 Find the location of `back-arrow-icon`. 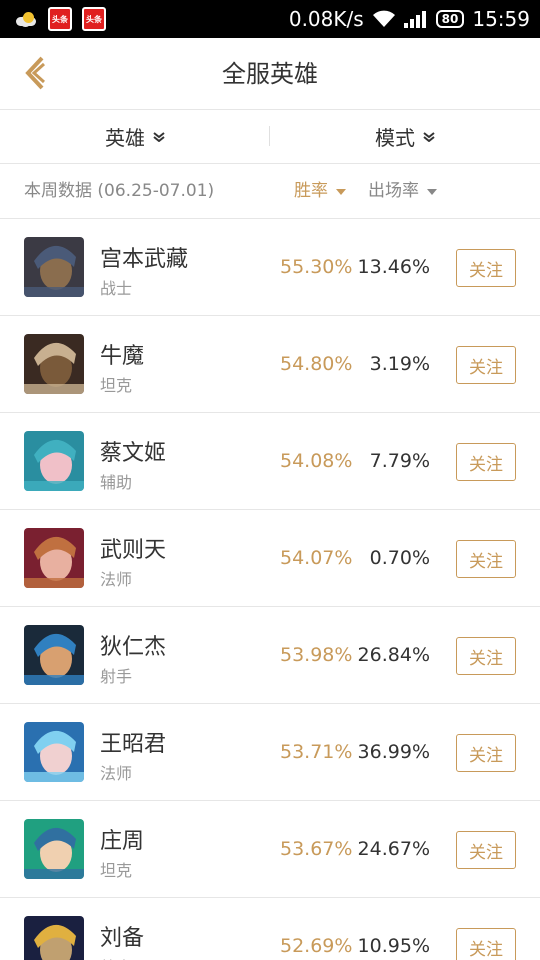

back-arrow-icon is located at coordinates (35, 73).